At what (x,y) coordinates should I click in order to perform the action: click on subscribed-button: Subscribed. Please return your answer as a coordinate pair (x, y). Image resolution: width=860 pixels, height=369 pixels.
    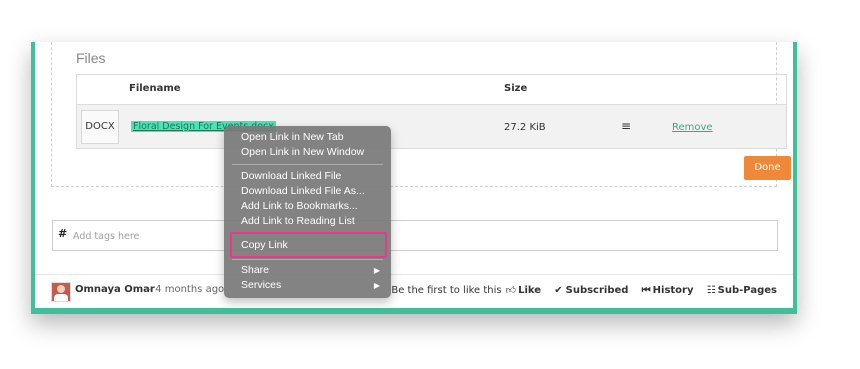
    Looking at the image, I should click on (597, 290).